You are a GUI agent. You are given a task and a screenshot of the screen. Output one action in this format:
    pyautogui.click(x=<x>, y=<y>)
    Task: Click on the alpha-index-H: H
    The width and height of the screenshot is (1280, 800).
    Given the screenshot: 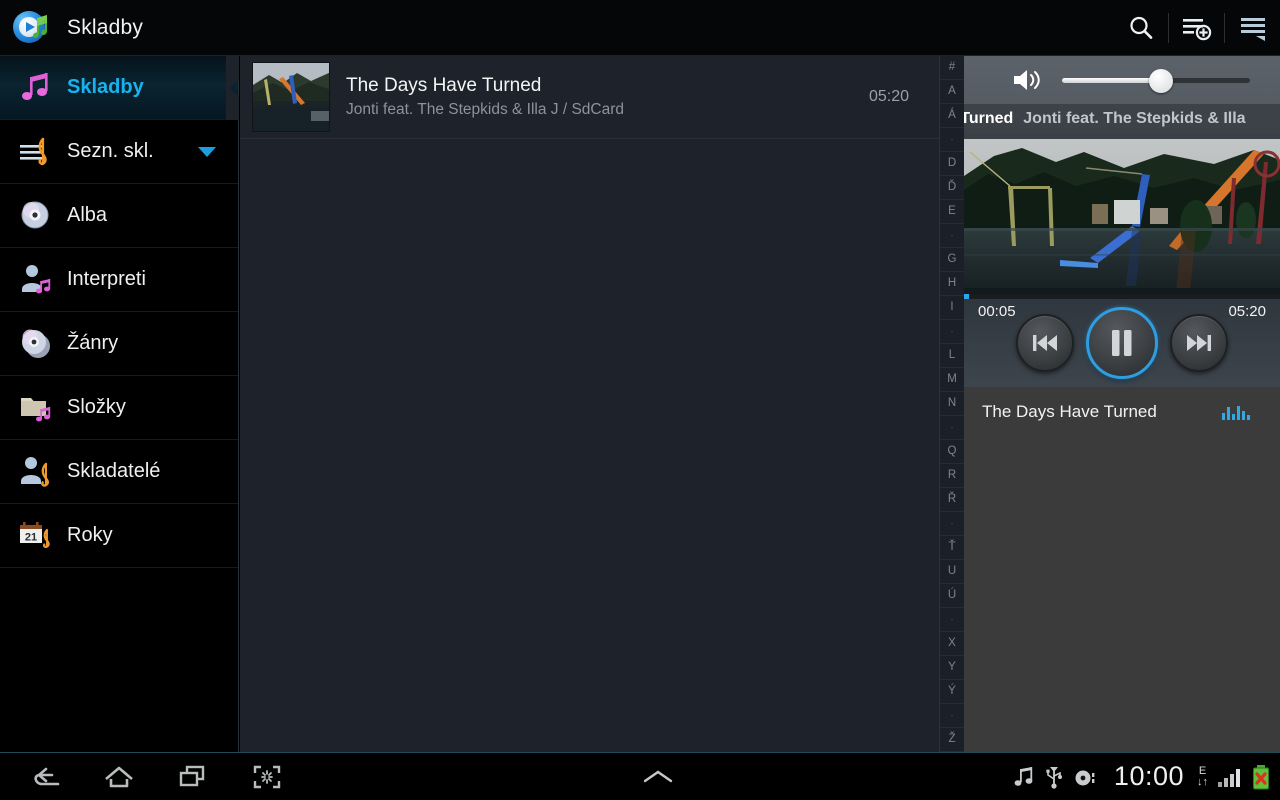 What is the action you would take?
    pyautogui.click(x=952, y=284)
    